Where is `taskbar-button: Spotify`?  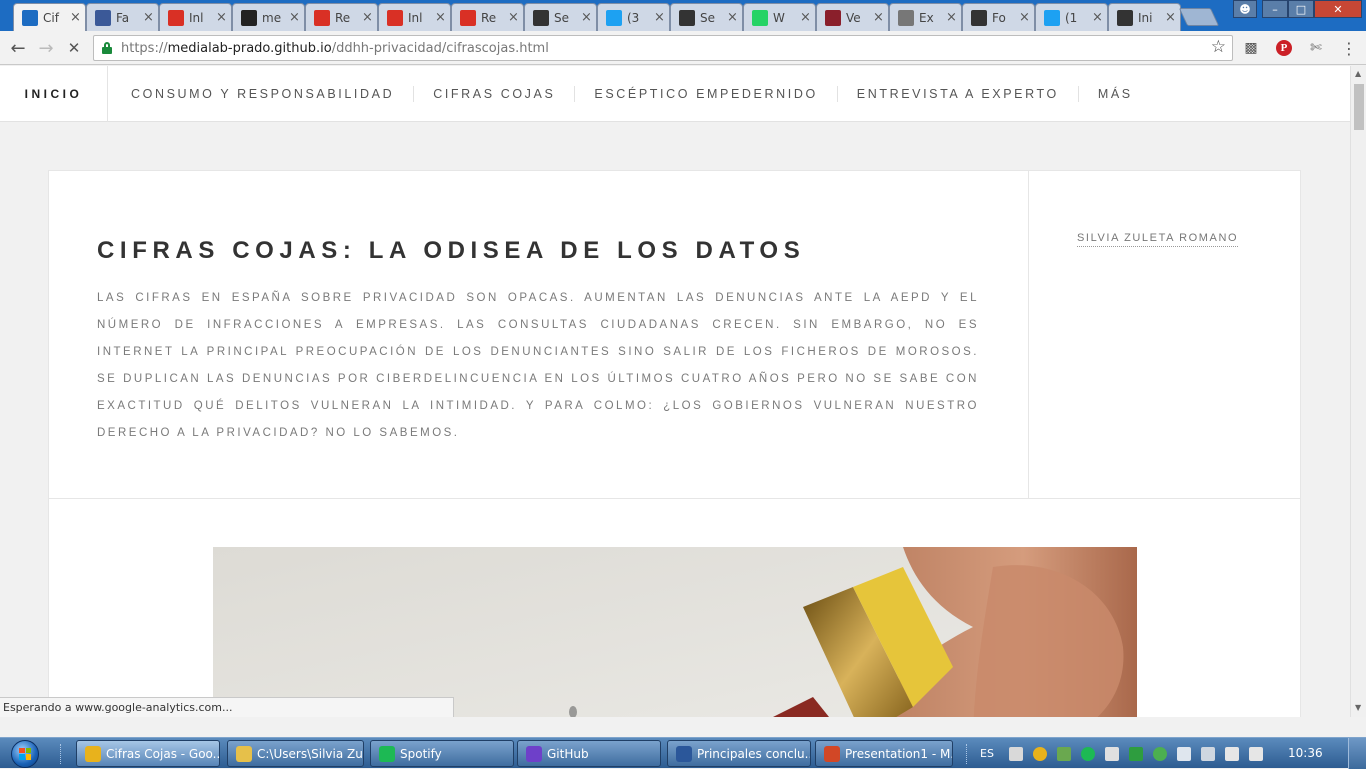
taskbar-button: Spotify is located at coordinates (442, 753).